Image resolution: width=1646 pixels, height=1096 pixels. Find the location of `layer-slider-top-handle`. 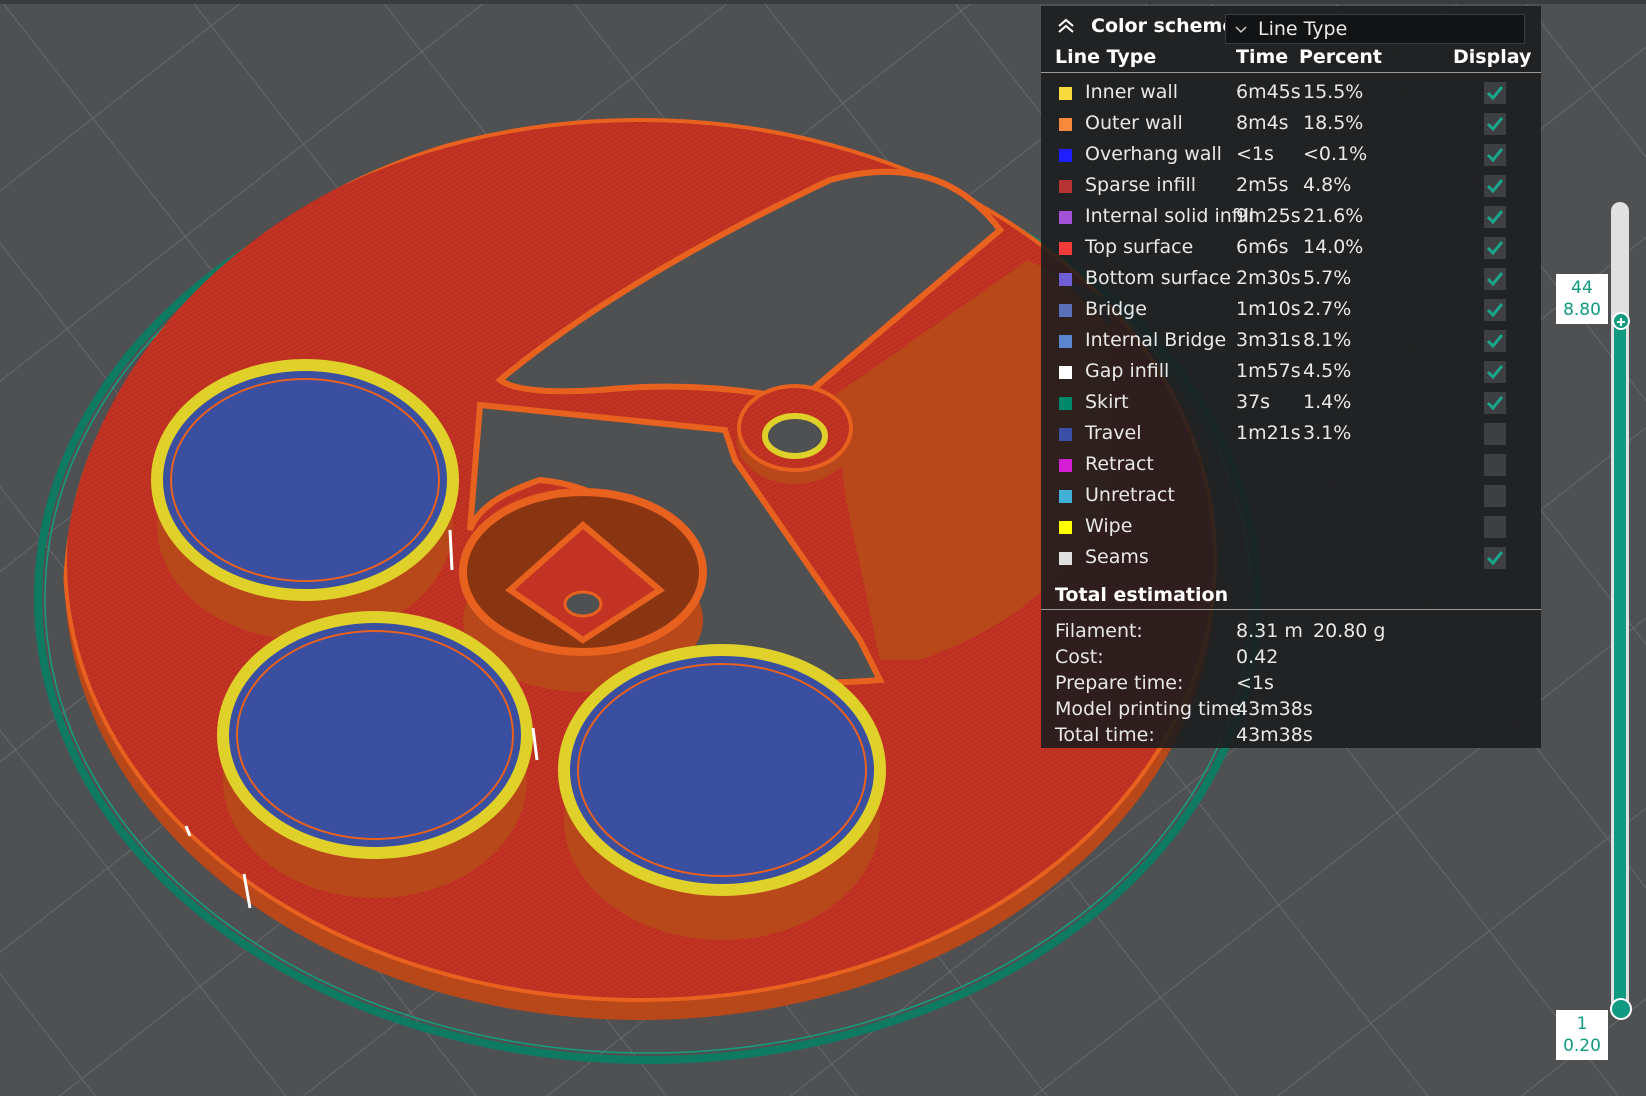

layer-slider-top-handle is located at coordinates (1621, 321).